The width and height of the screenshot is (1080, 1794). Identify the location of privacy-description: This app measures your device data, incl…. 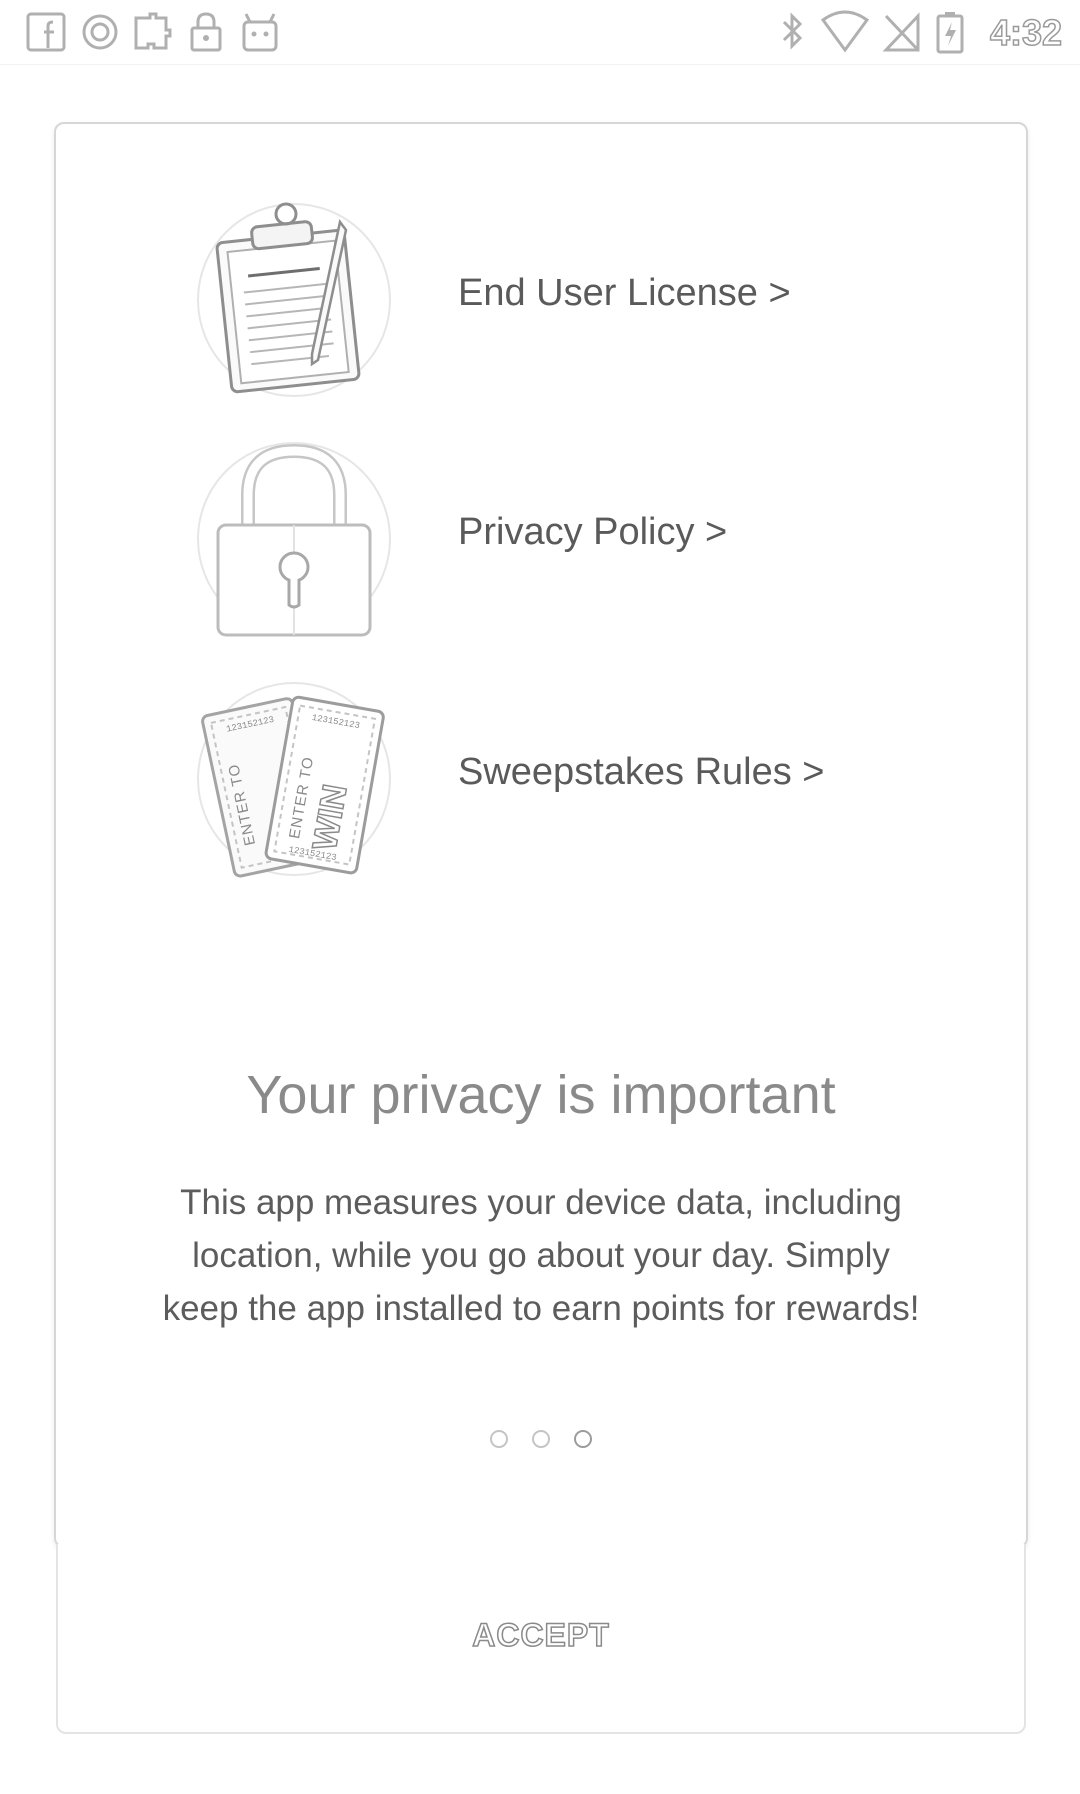
(541, 1255).